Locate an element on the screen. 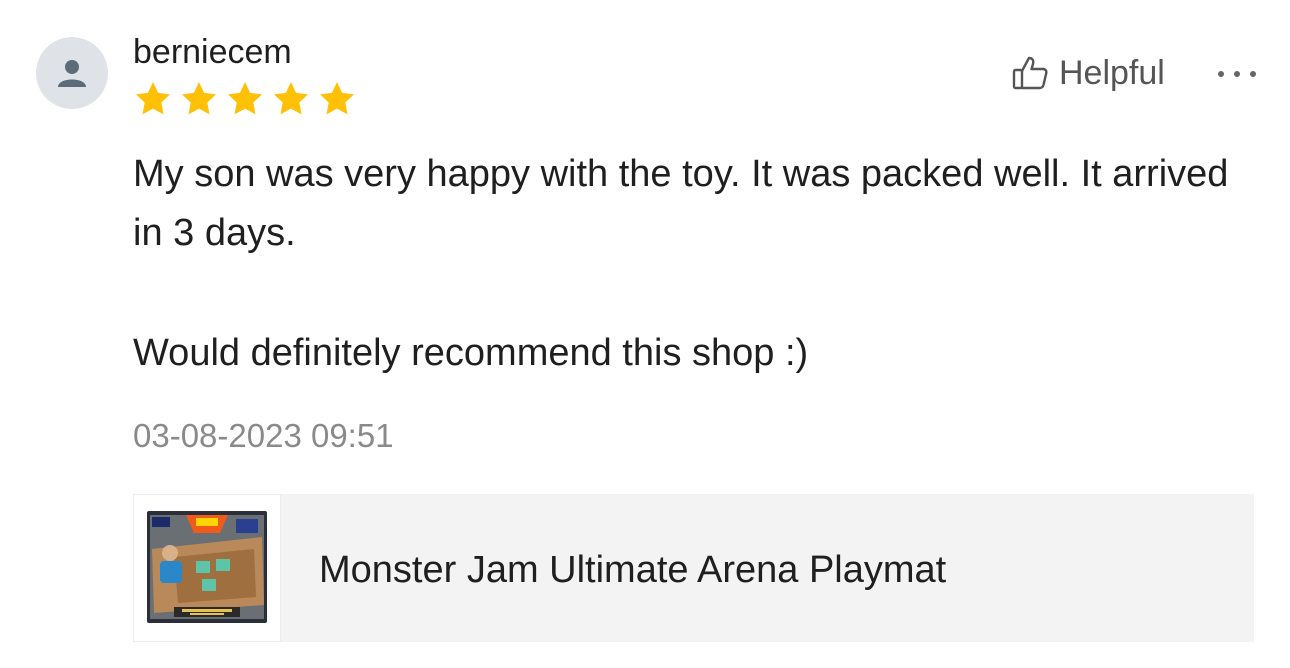 The width and height of the screenshot is (1290, 668). more-options-icon is located at coordinates (1237, 74).